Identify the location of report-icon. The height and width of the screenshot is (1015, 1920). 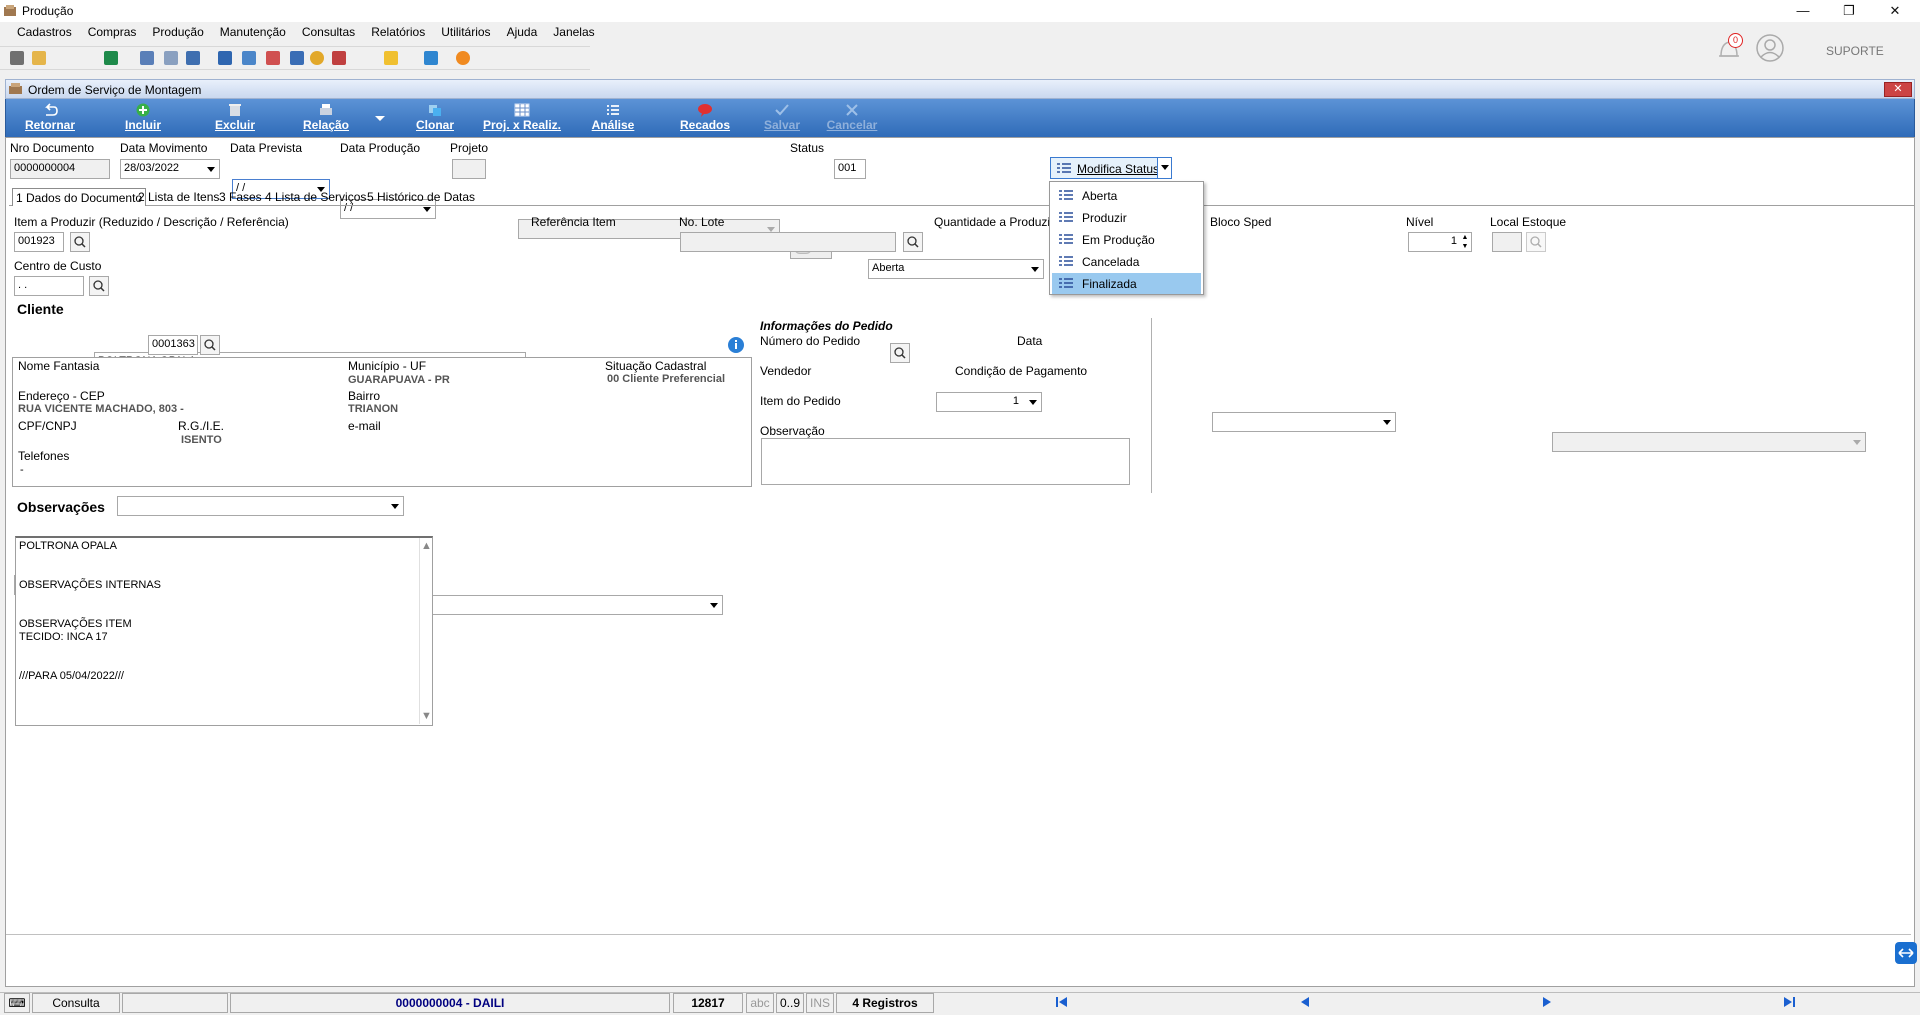
(147, 58).